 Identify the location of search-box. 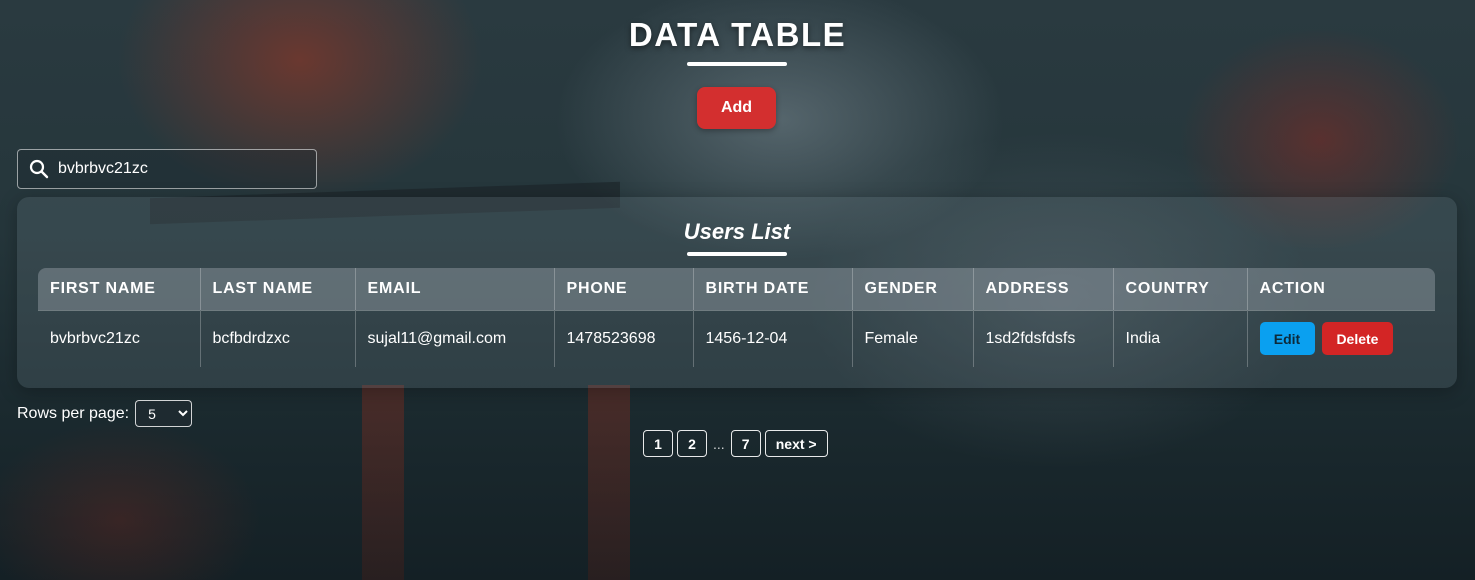
(167, 169).